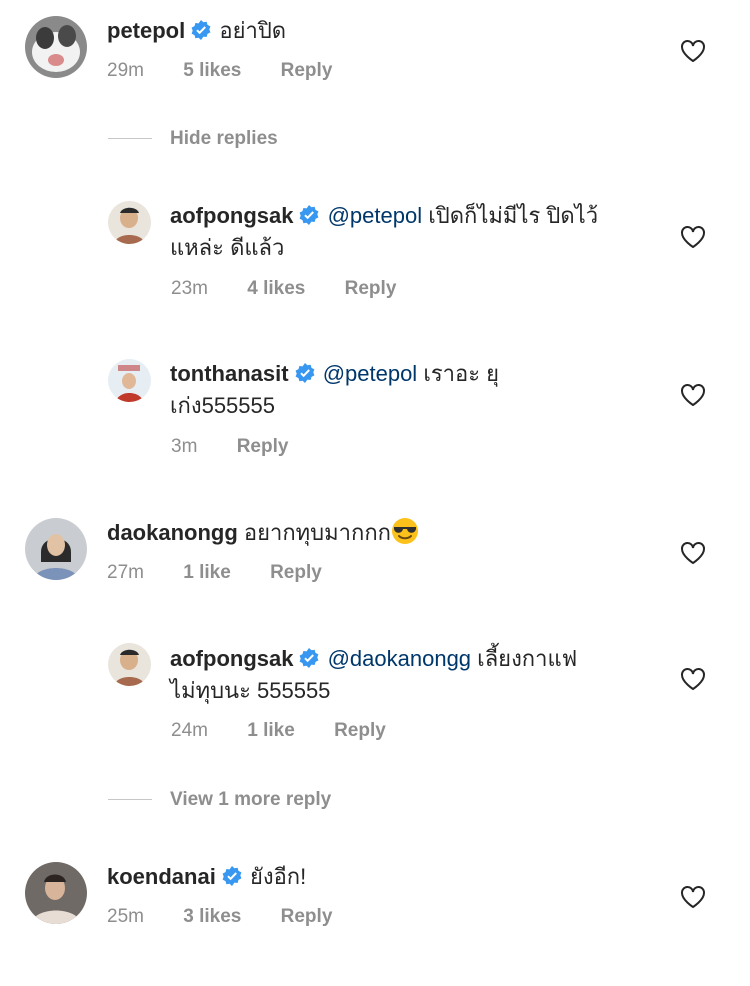 The image size is (750, 986). Describe the element at coordinates (251, 799) in the screenshot. I see `view-more-label: View 1 more reply` at that location.